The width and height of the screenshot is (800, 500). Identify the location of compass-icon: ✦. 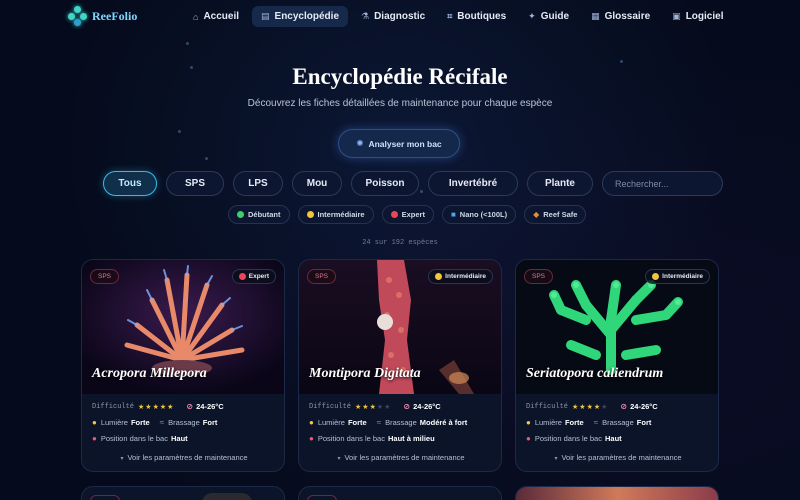
(532, 16).